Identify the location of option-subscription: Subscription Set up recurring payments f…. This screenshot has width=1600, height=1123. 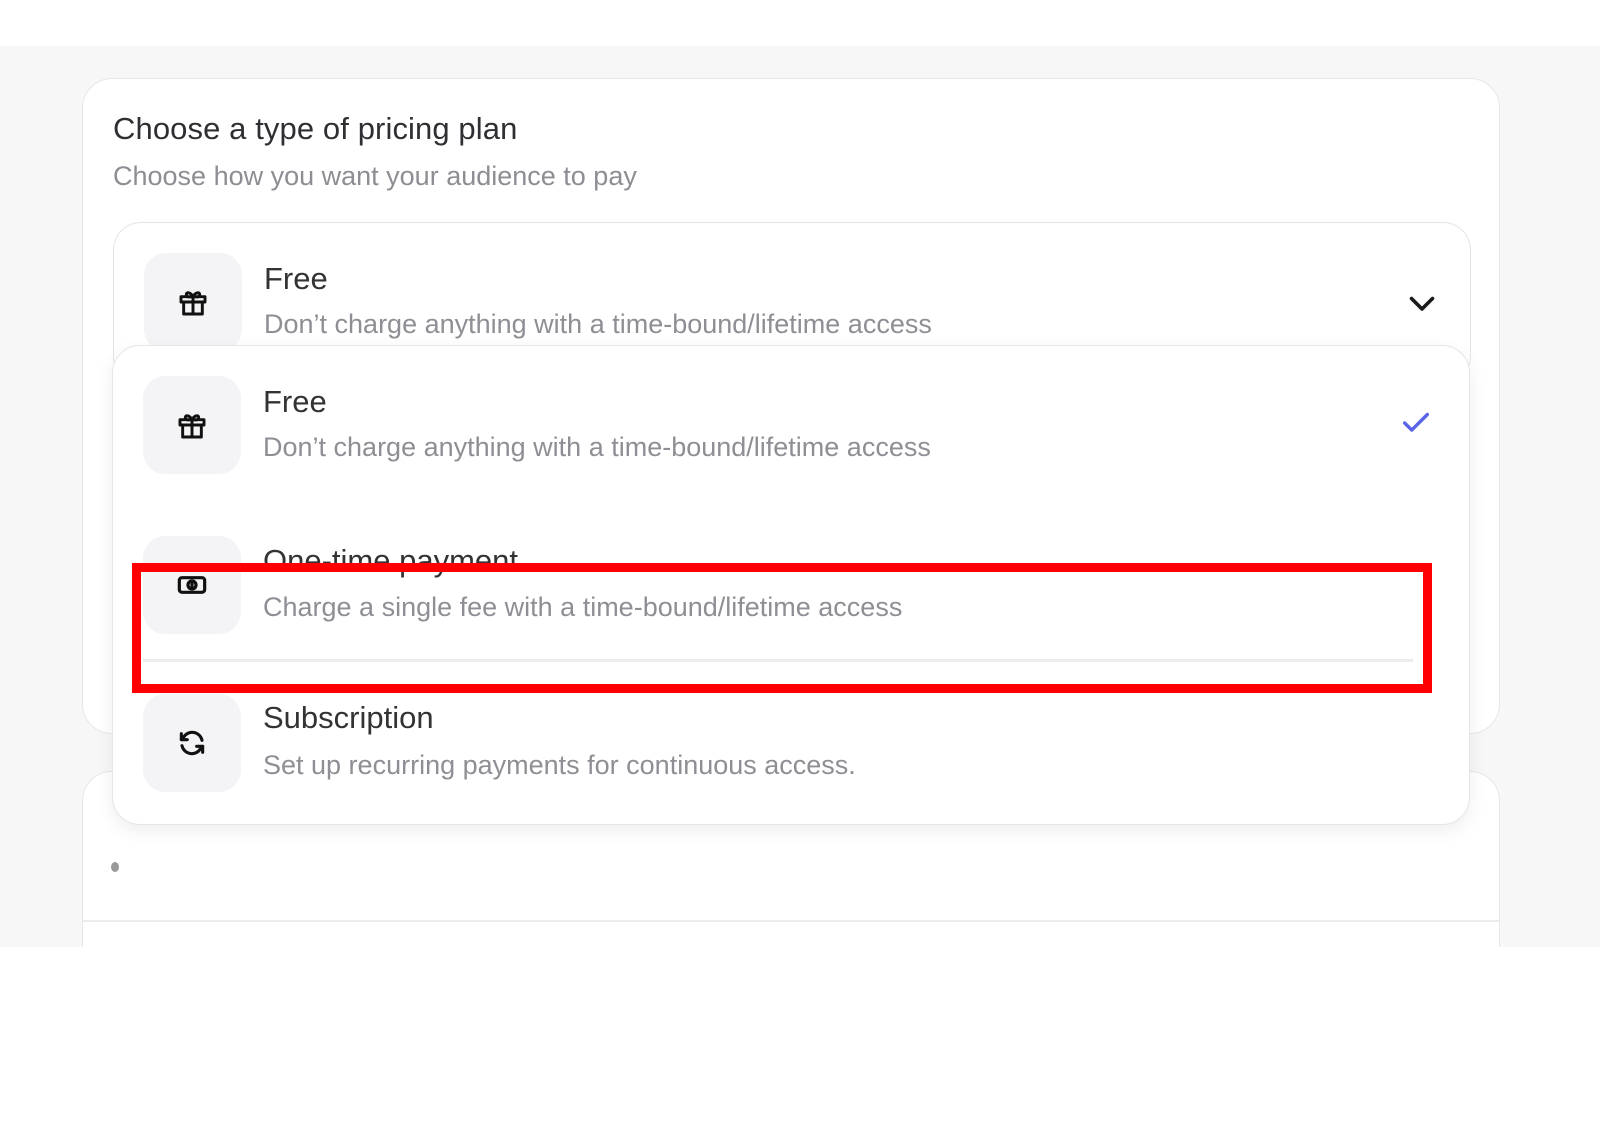
(791, 751).